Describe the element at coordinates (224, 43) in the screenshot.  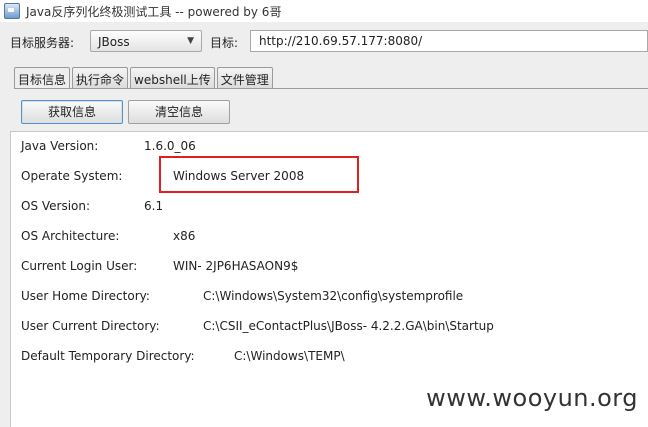
I see `target-label: 目标:` at that location.